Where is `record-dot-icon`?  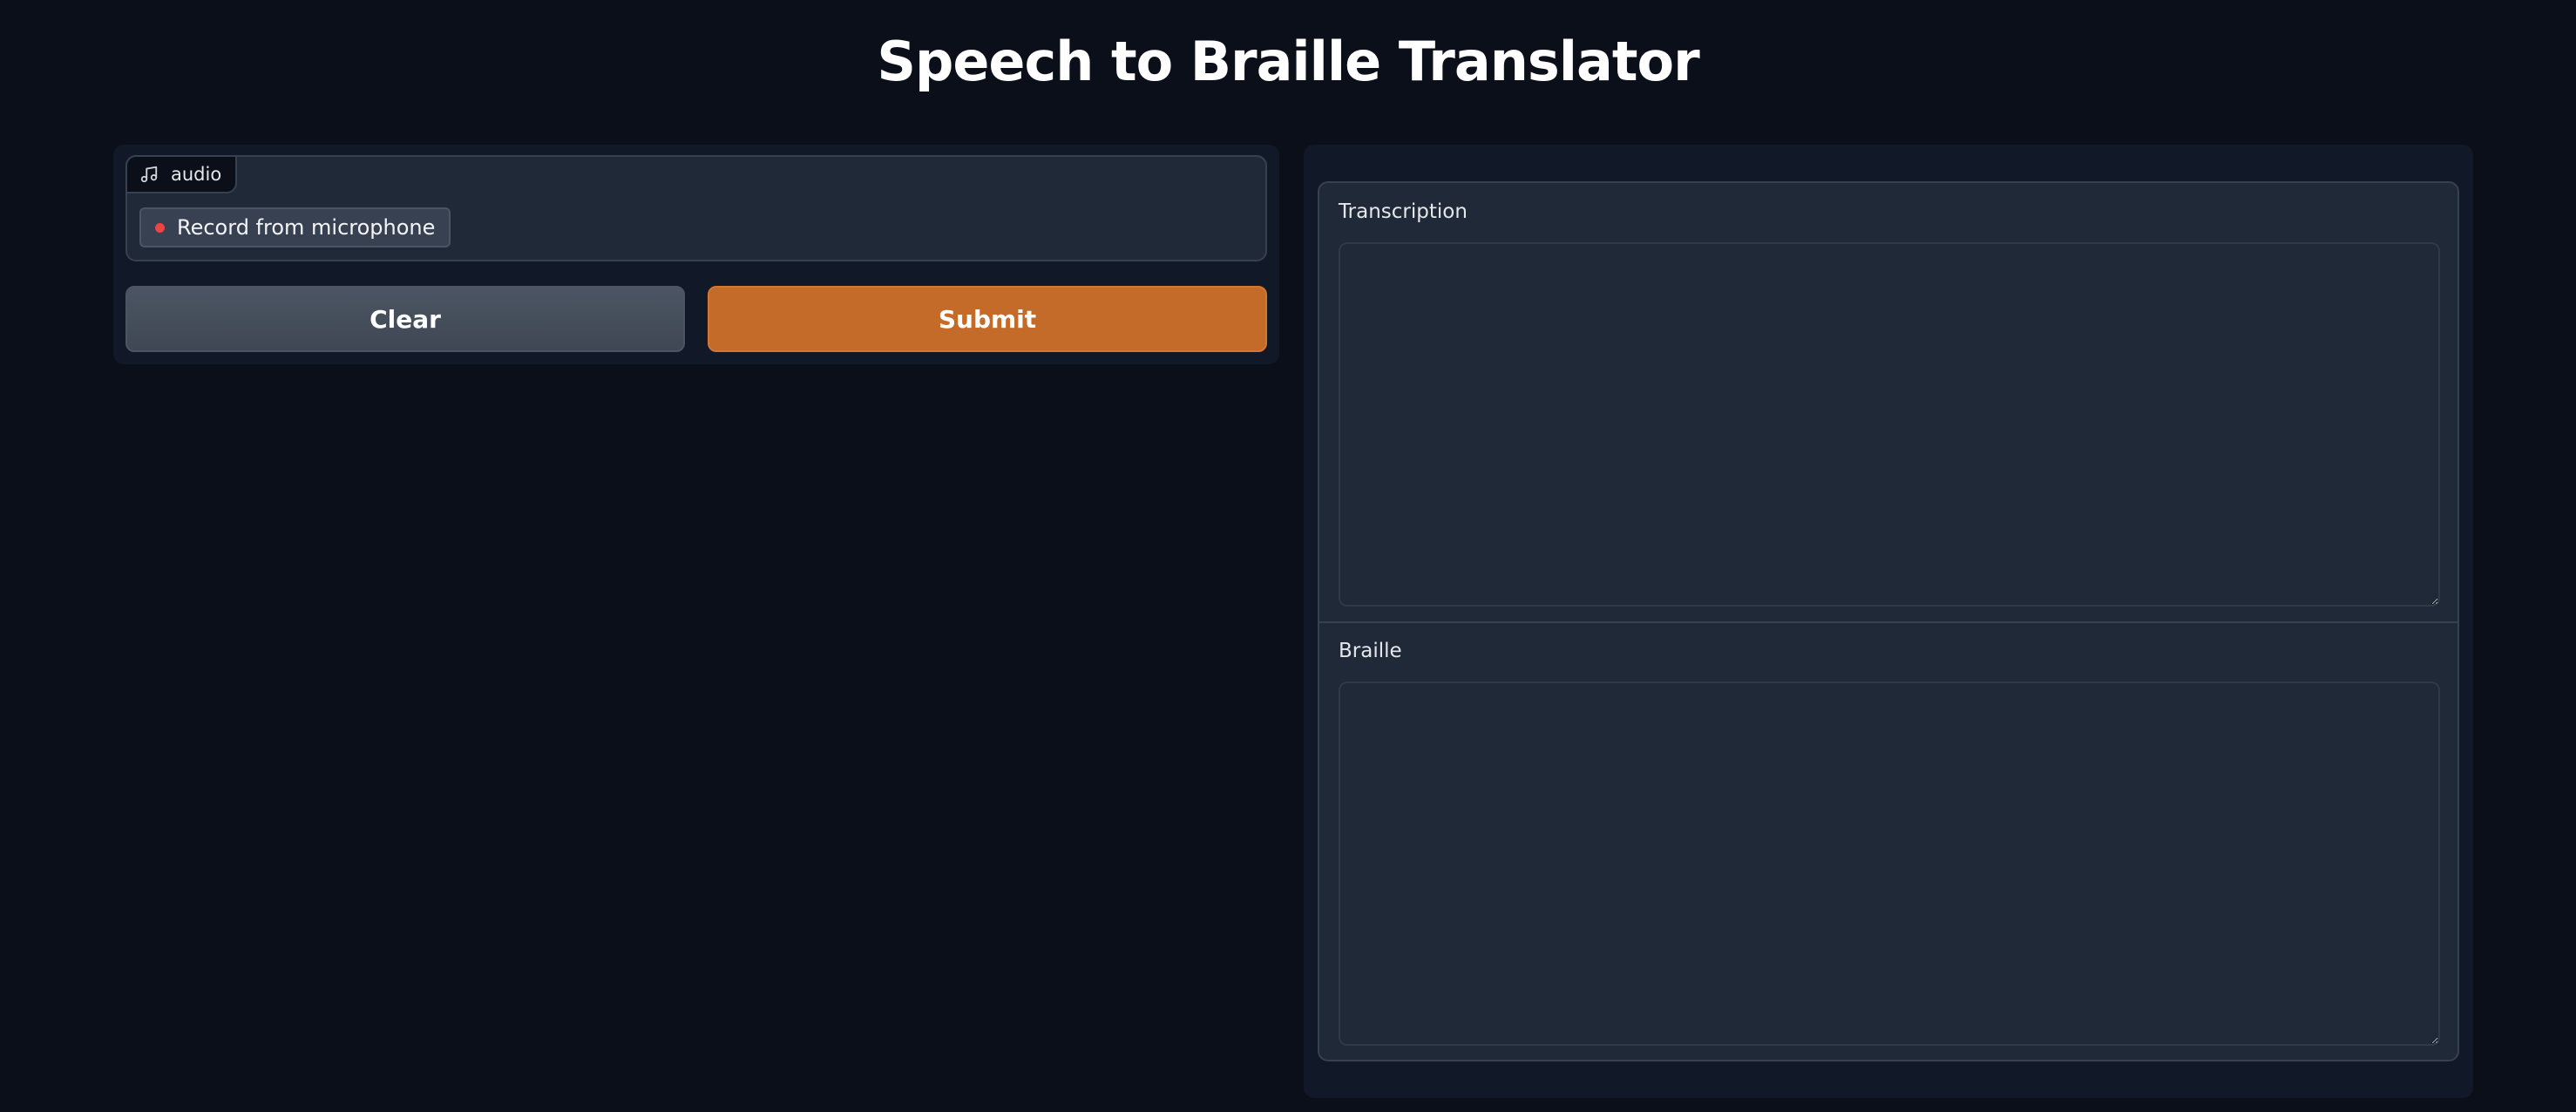 record-dot-icon is located at coordinates (160, 227).